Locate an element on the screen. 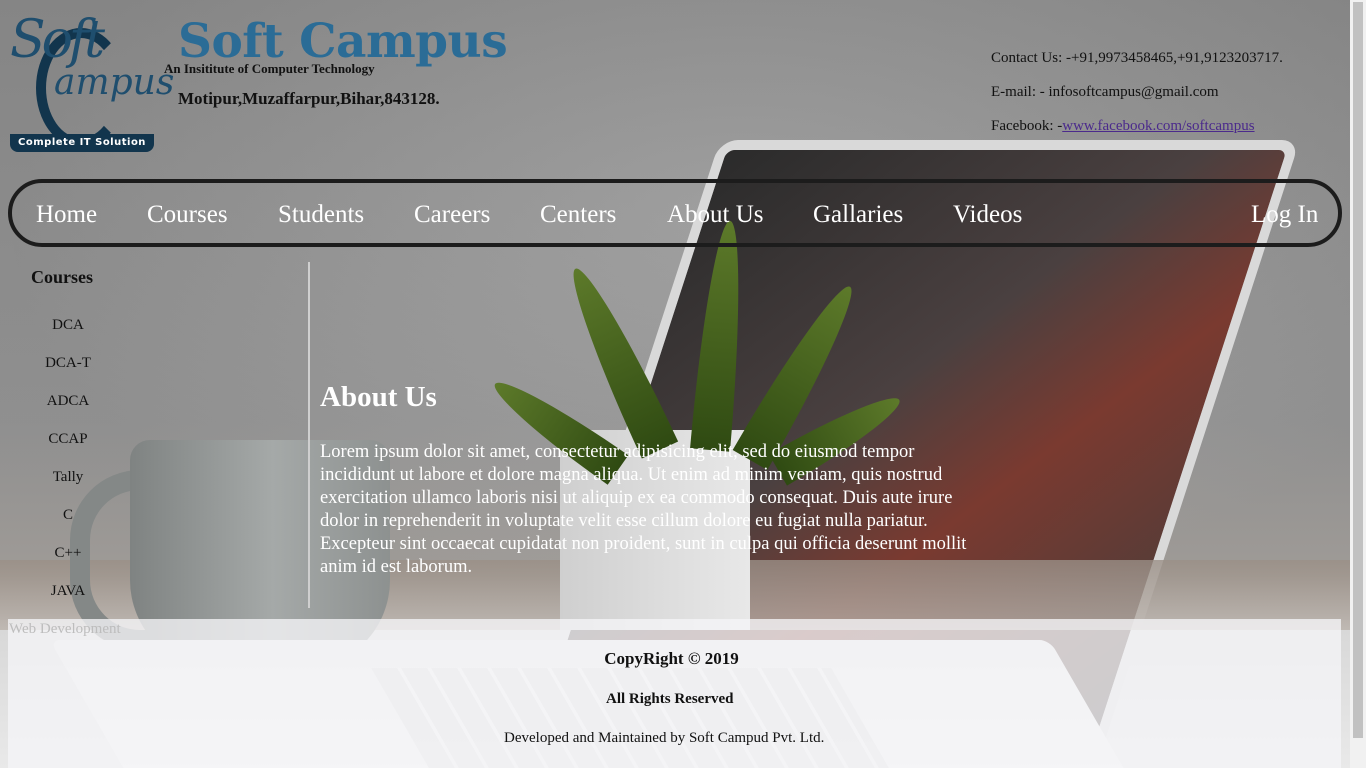 The width and height of the screenshot is (1366, 768). nav-gallaries: Gallaries is located at coordinates (858, 215).